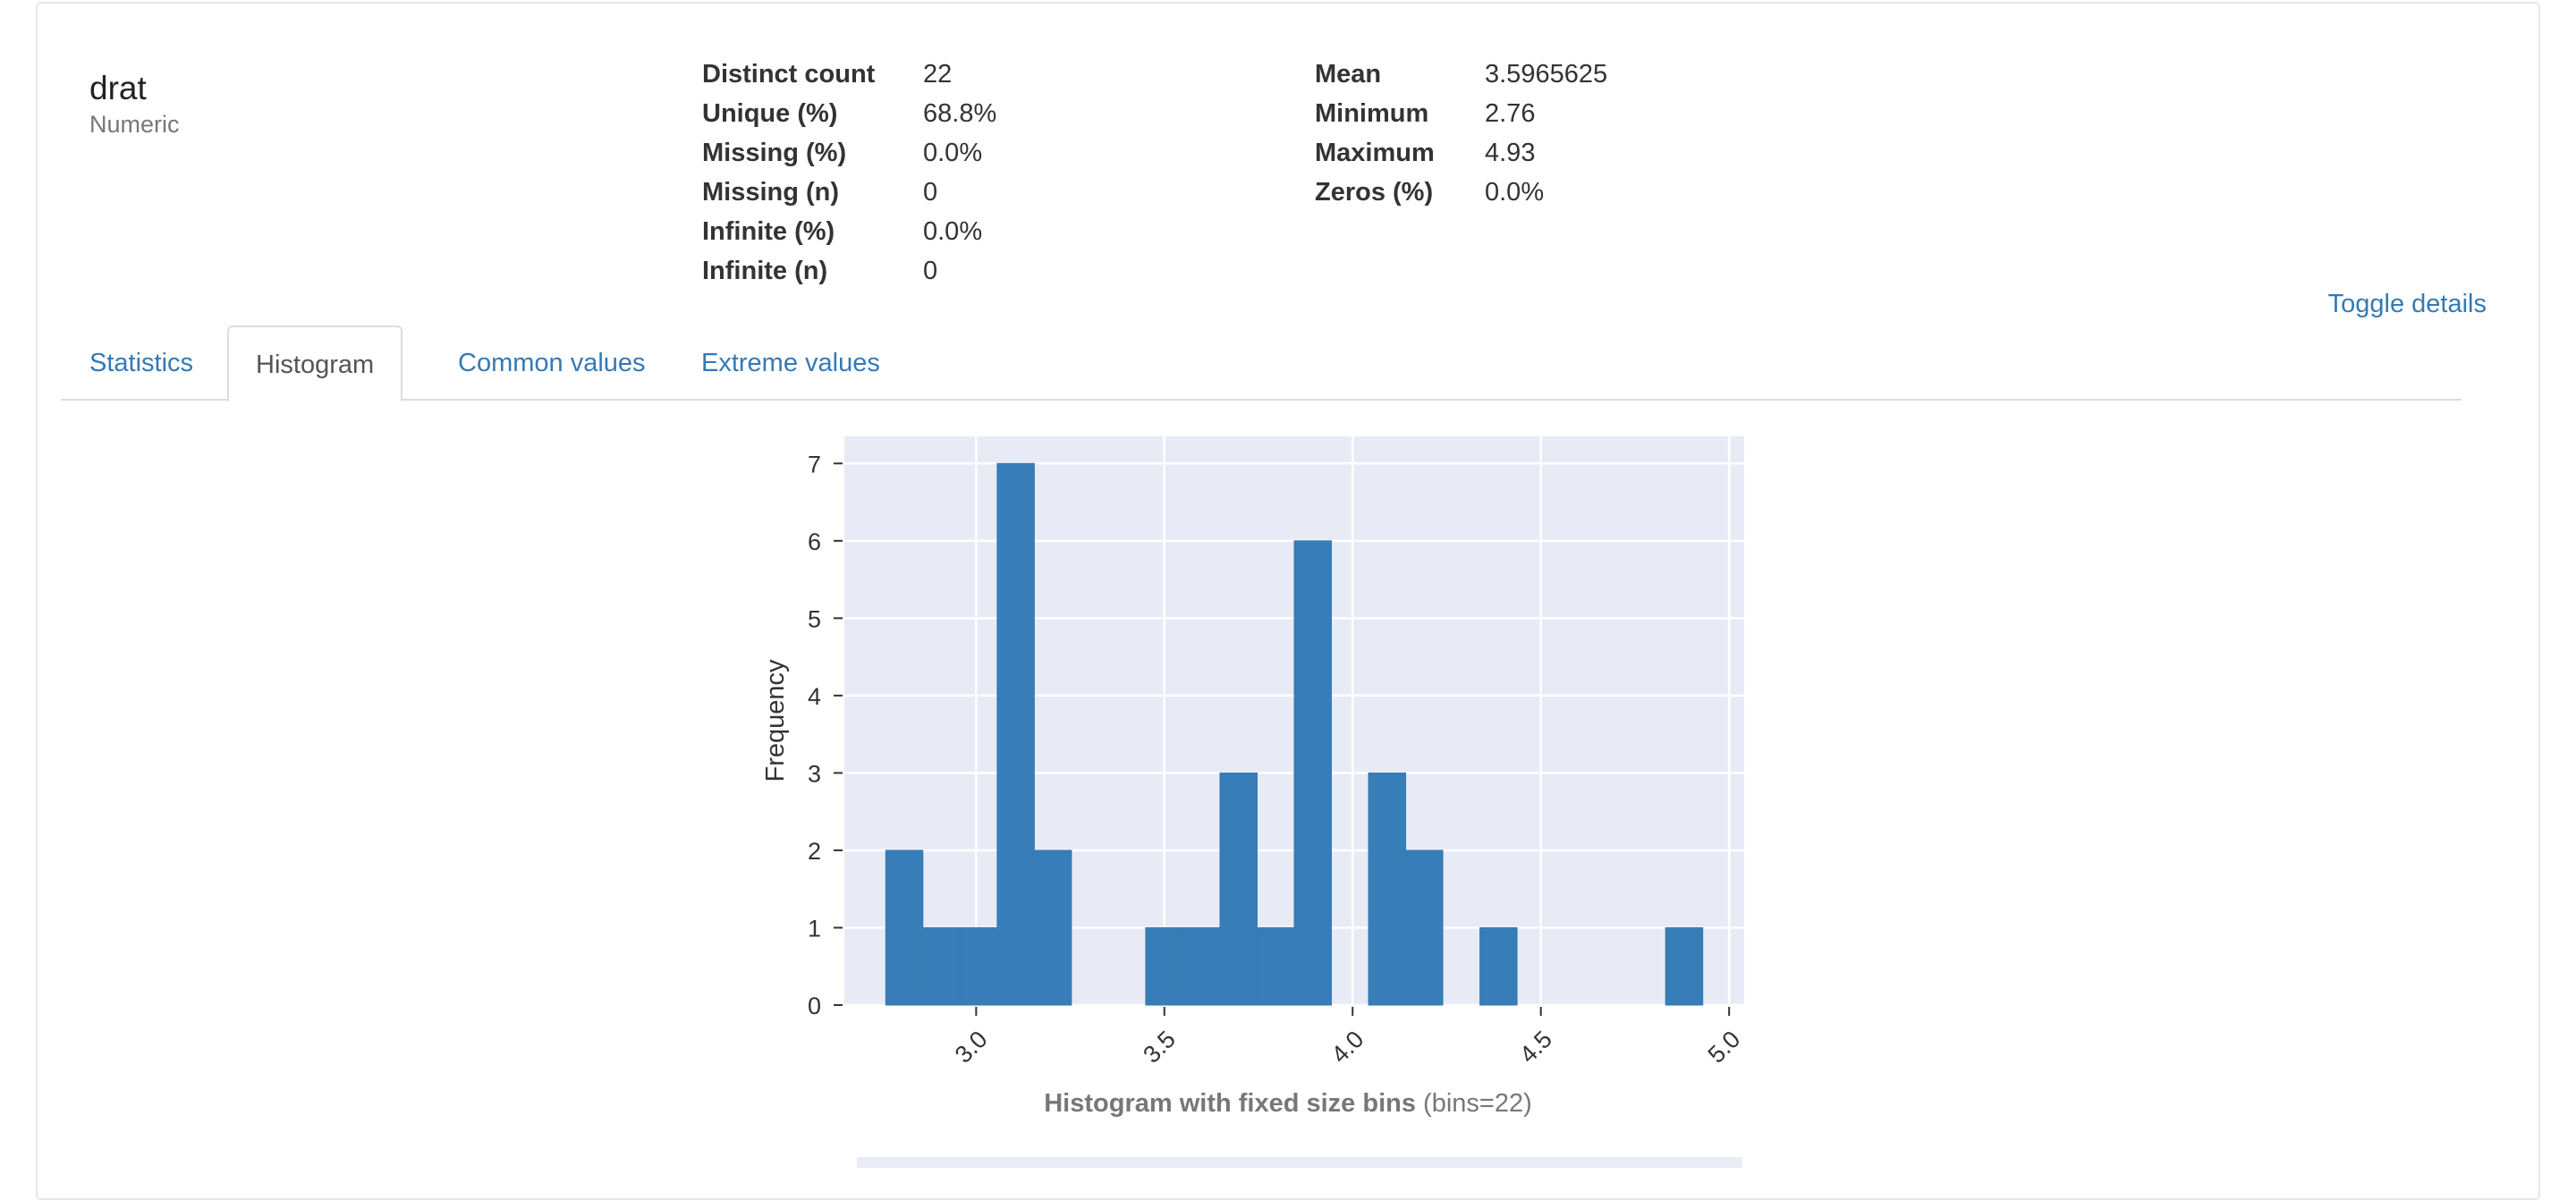  What do you see at coordinates (552, 363) in the screenshot?
I see `tab-common-values: Common values` at bounding box center [552, 363].